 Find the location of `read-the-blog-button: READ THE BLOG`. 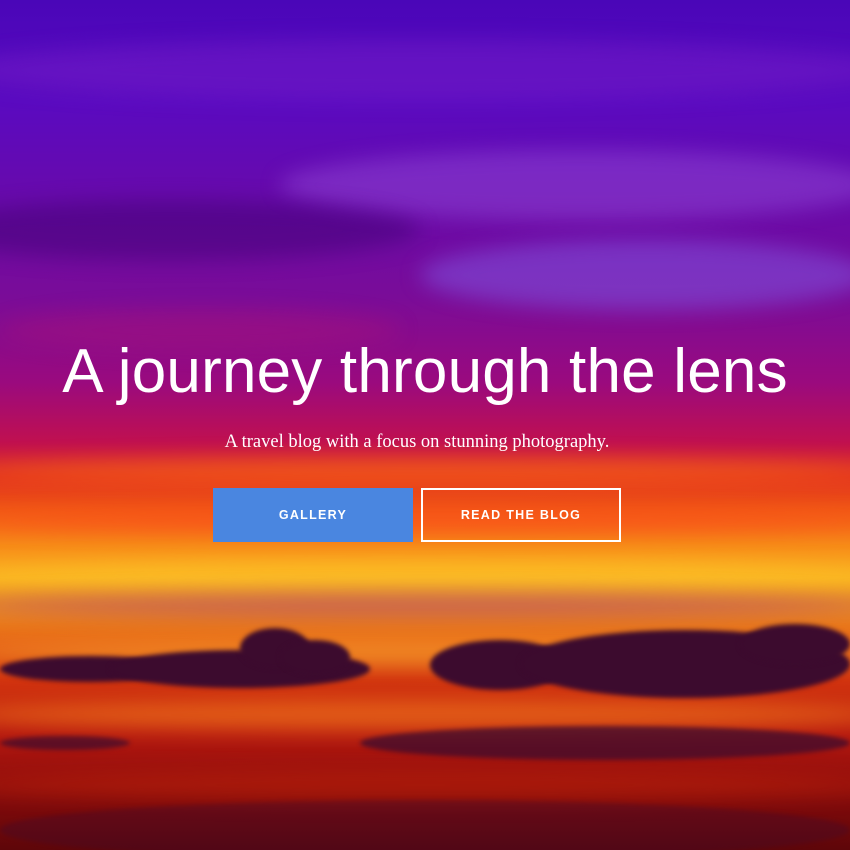

read-the-blog-button: READ THE BLOG is located at coordinates (521, 515).